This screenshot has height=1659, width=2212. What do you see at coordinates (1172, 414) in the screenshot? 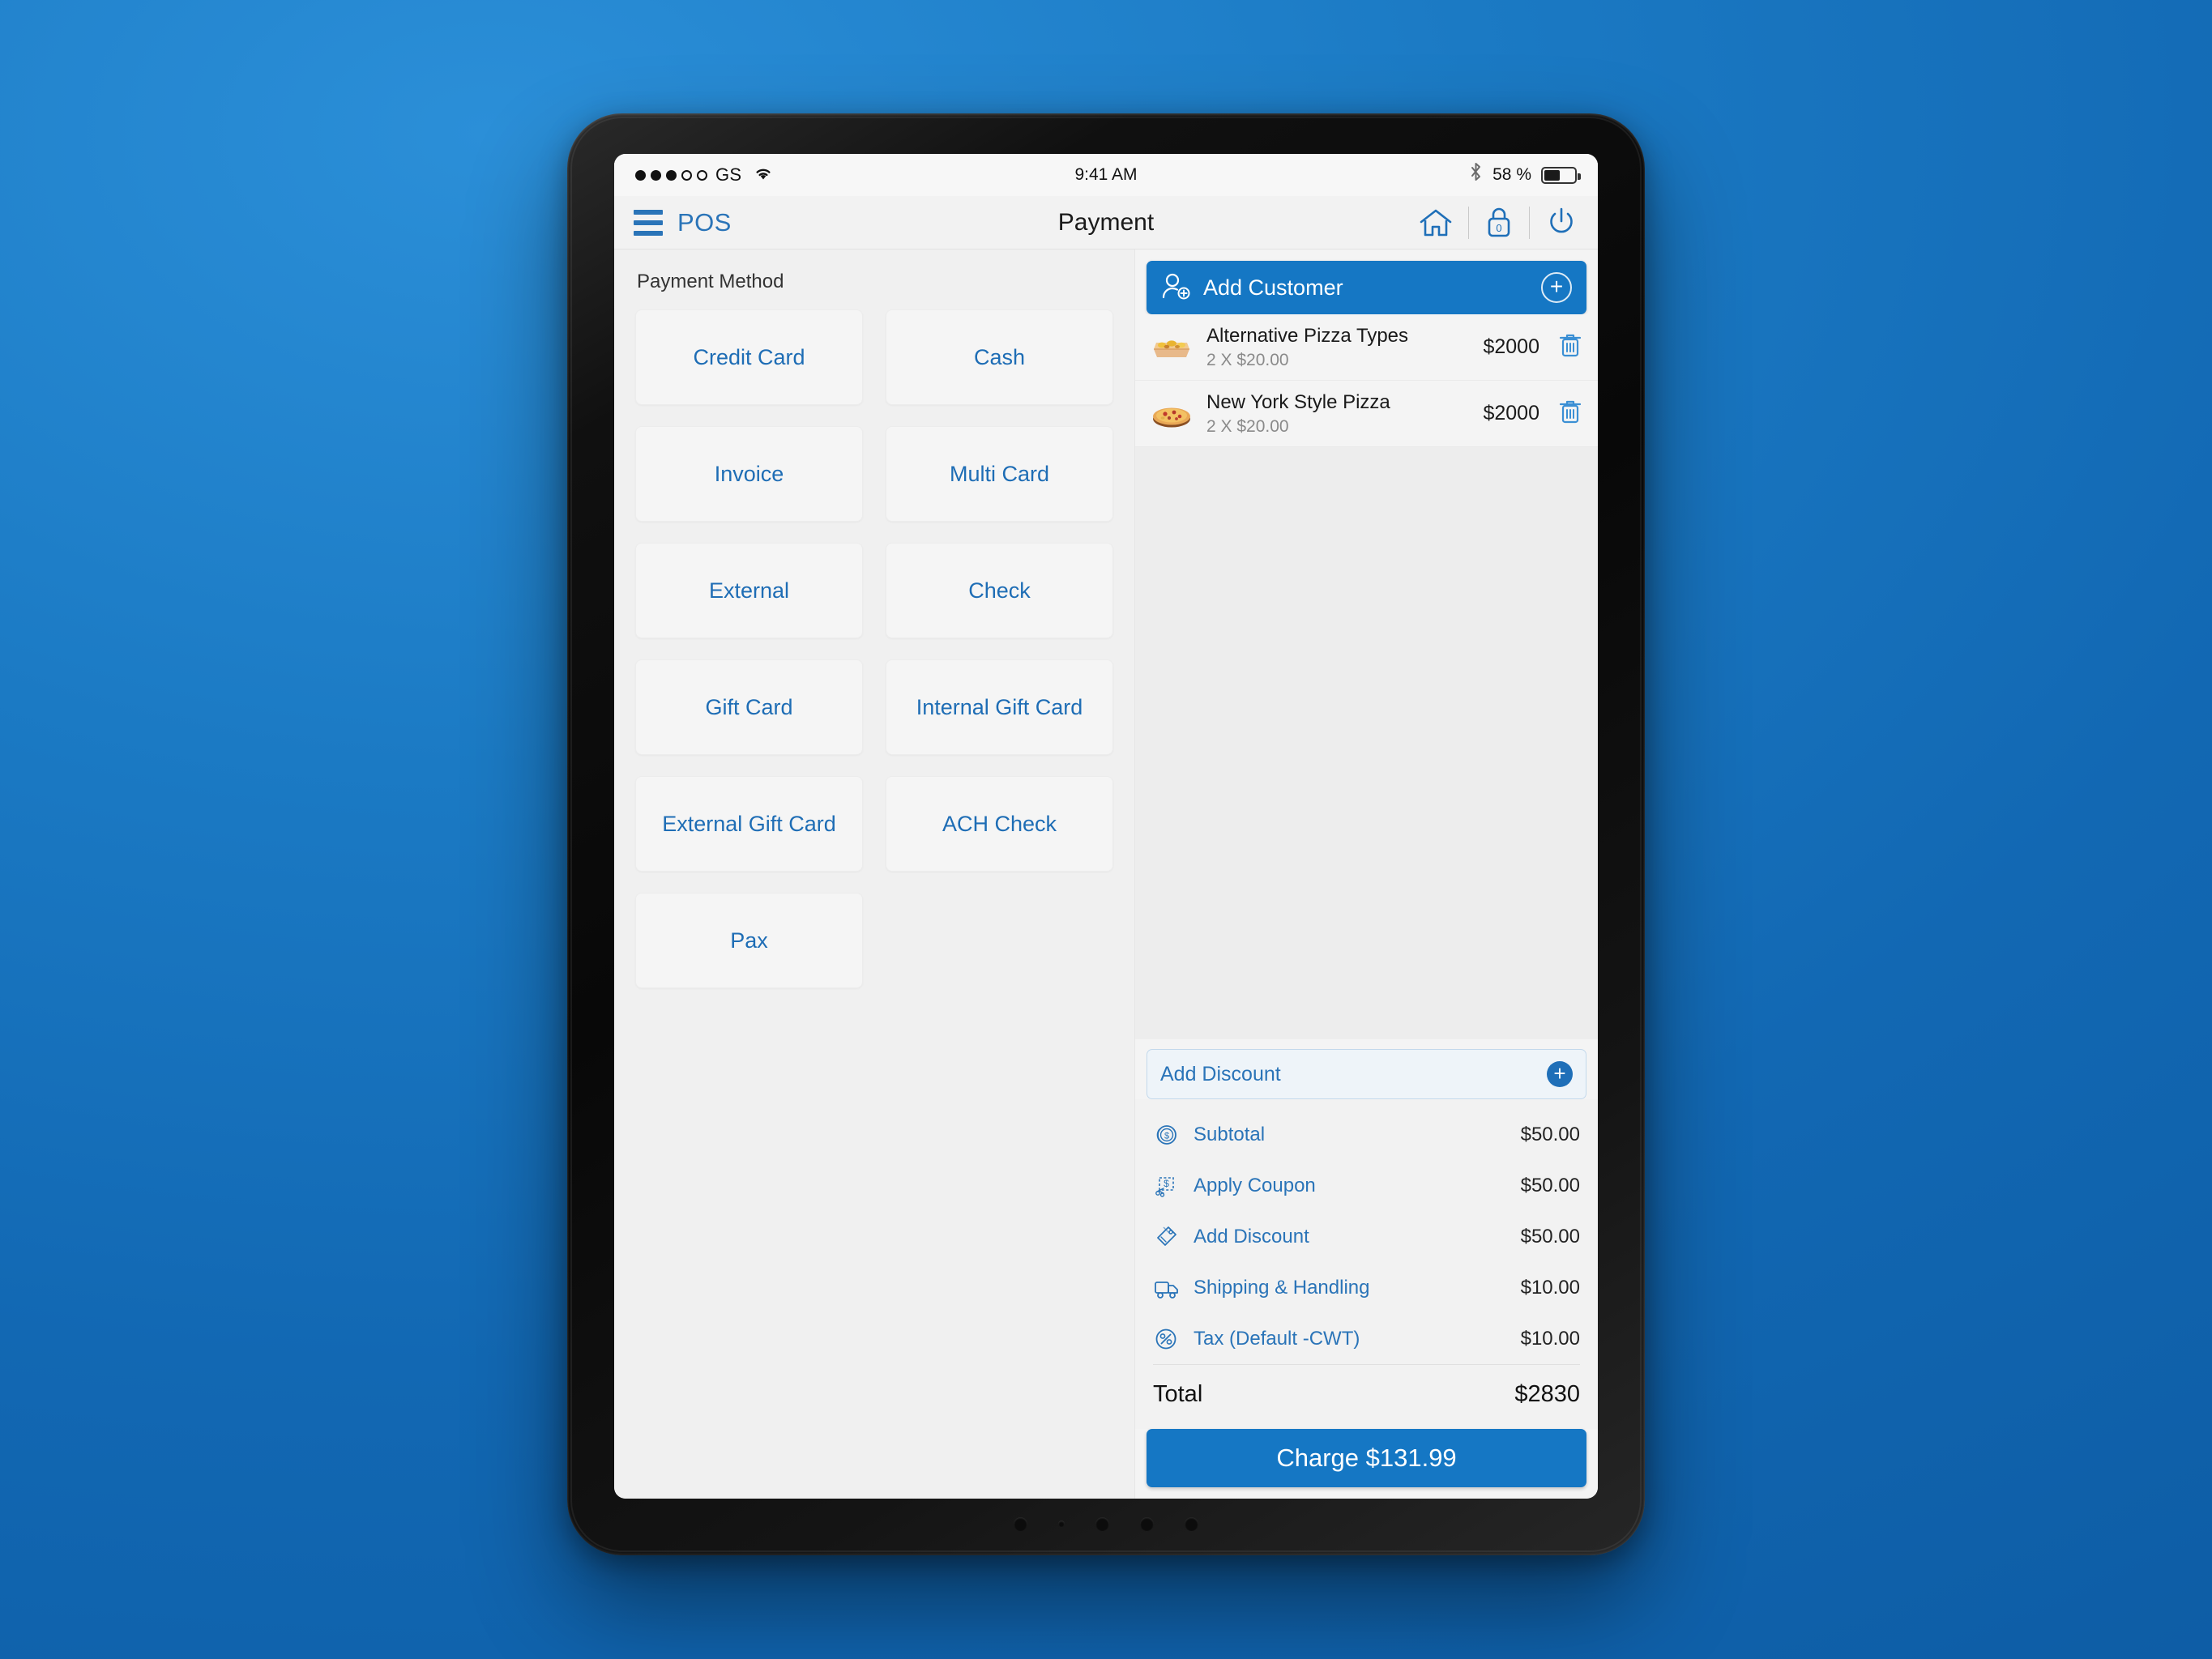
I see `round-pizza-thumbnail` at bounding box center [1172, 414].